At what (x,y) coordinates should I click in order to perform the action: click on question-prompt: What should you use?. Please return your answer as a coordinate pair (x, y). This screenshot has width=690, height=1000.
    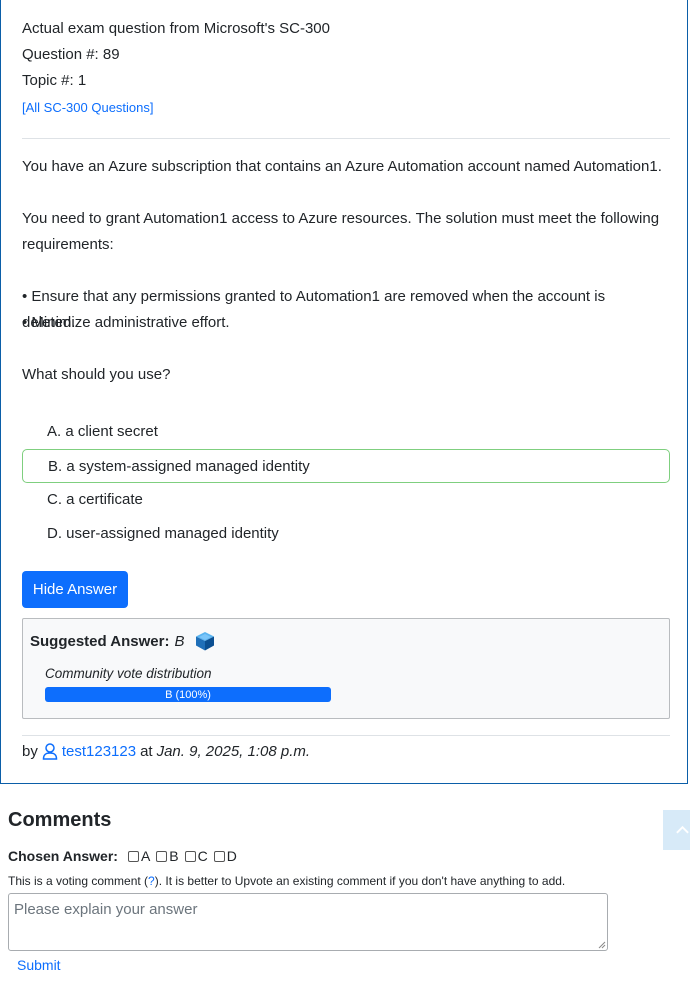
    Looking at the image, I should click on (96, 374).